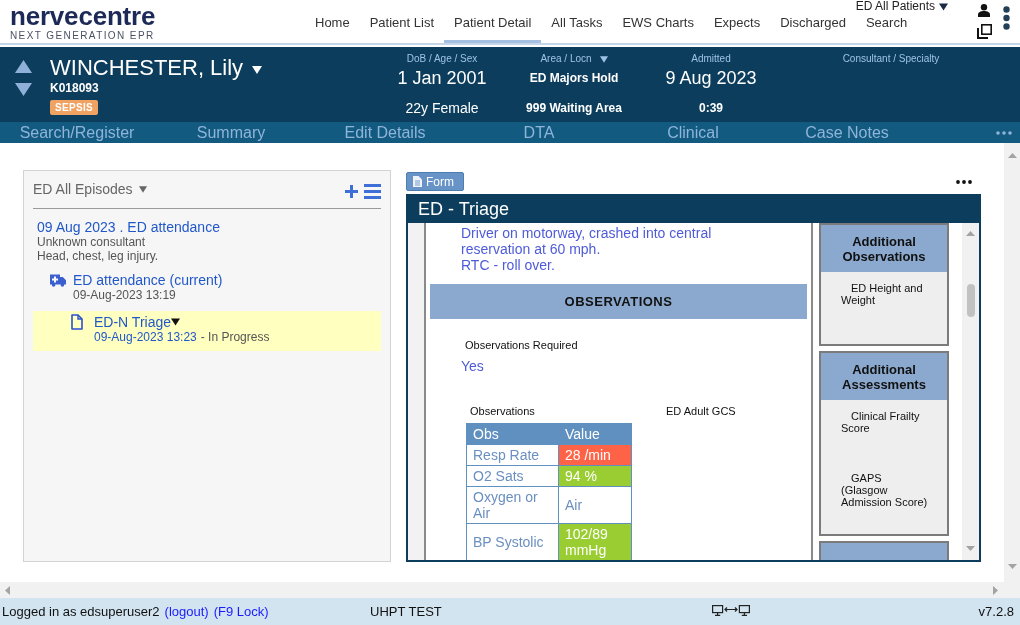 This screenshot has width=1020, height=625. What do you see at coordinates (701, 411) in the screenshot?
I see `table-caption: ED Adult GCS` at bounding box center [701, 411].